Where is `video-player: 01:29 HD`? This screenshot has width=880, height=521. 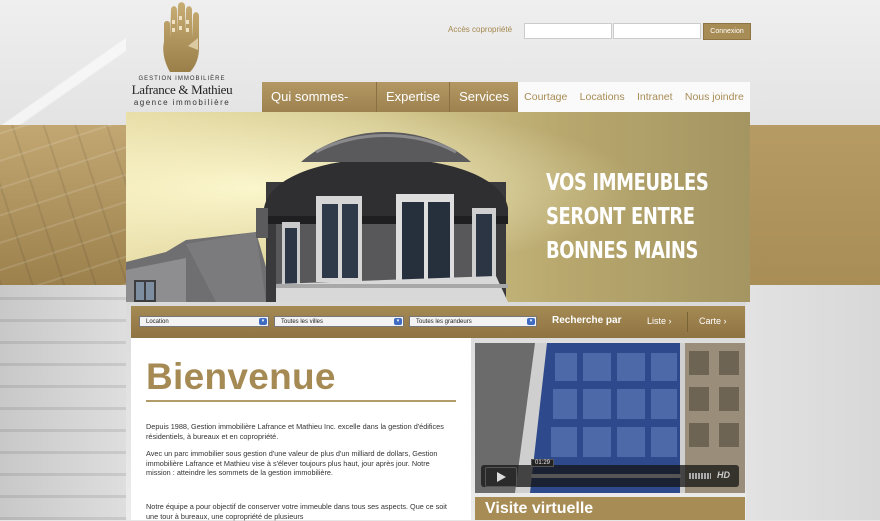
video-player: 01:29 HD is located at coordinates (610, 418).